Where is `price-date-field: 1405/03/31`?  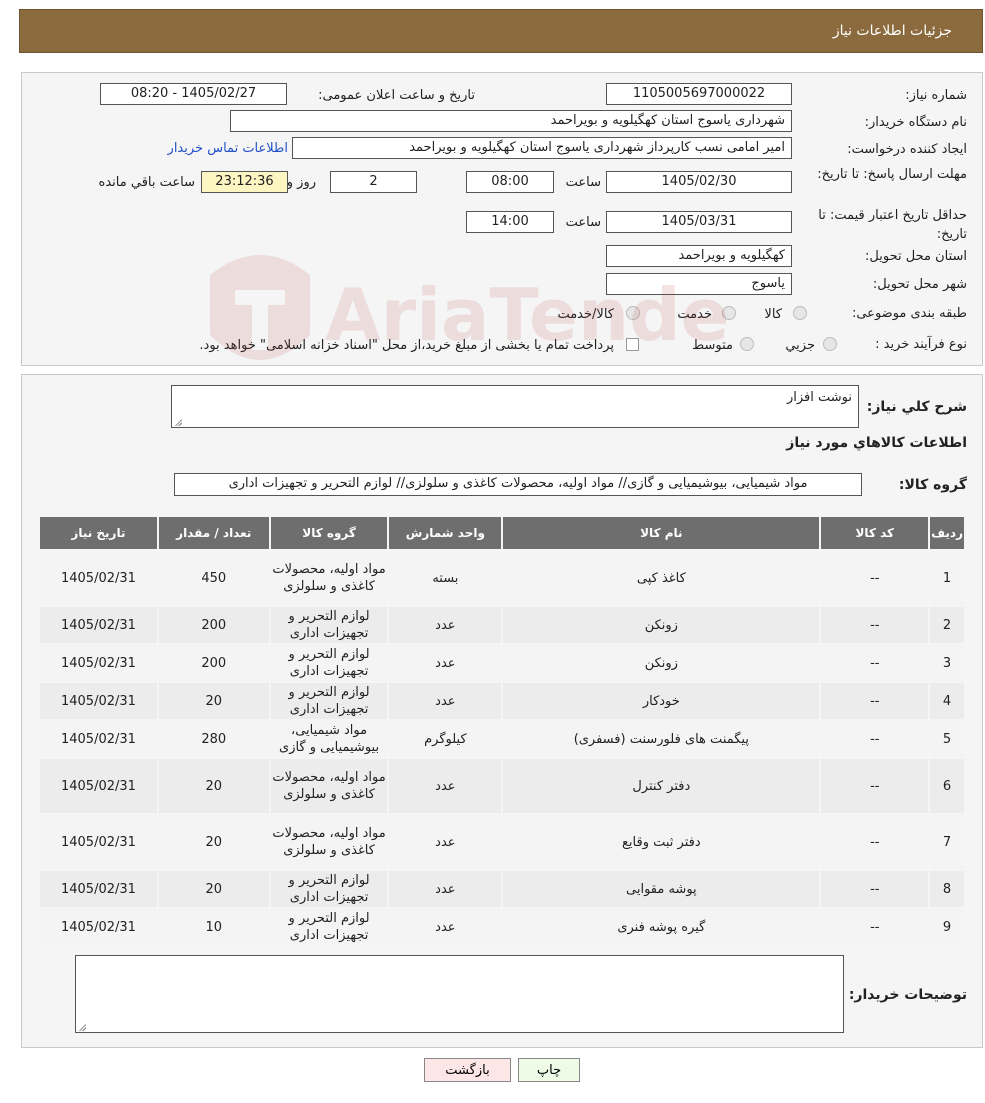
price-date-field: 1405/03/31 is located at coordinates (699, 222).